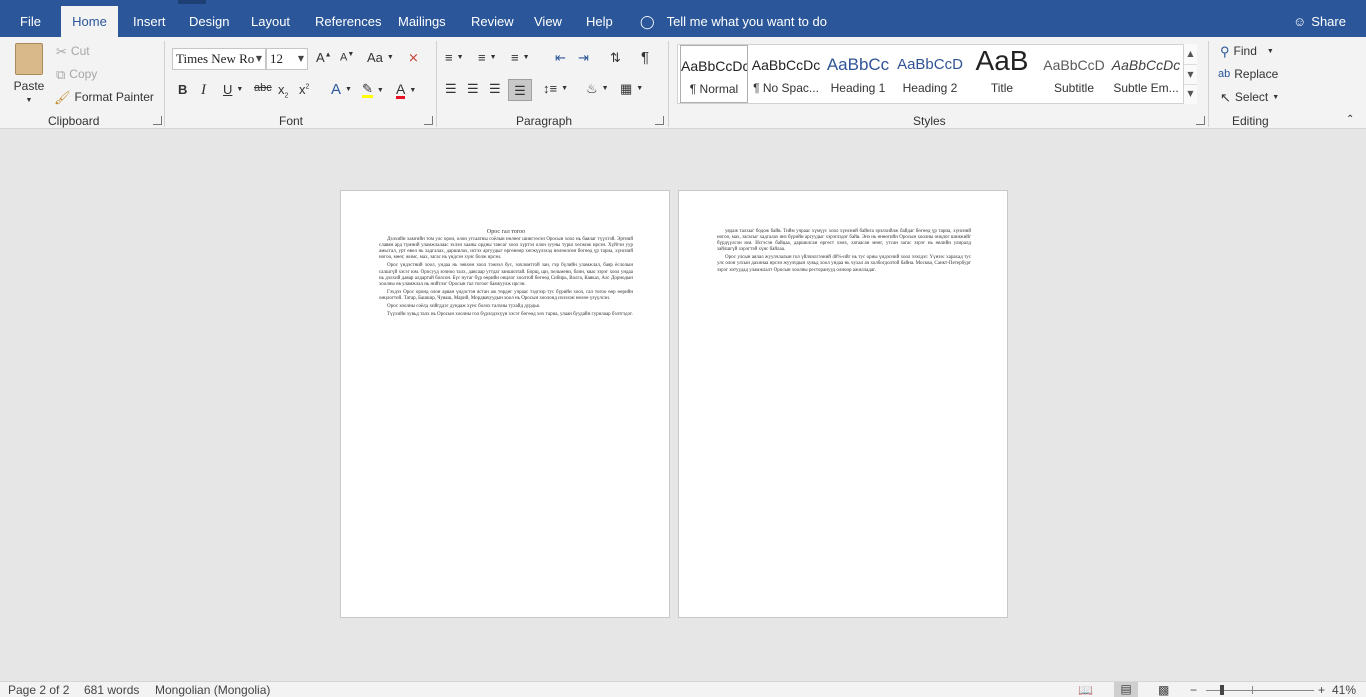 The image size is (1366, 697). What do you see at coordinates (583, 57) in the screenshot?
I see `increase-indent-button: ⇥` at bounding box center [583, 57].